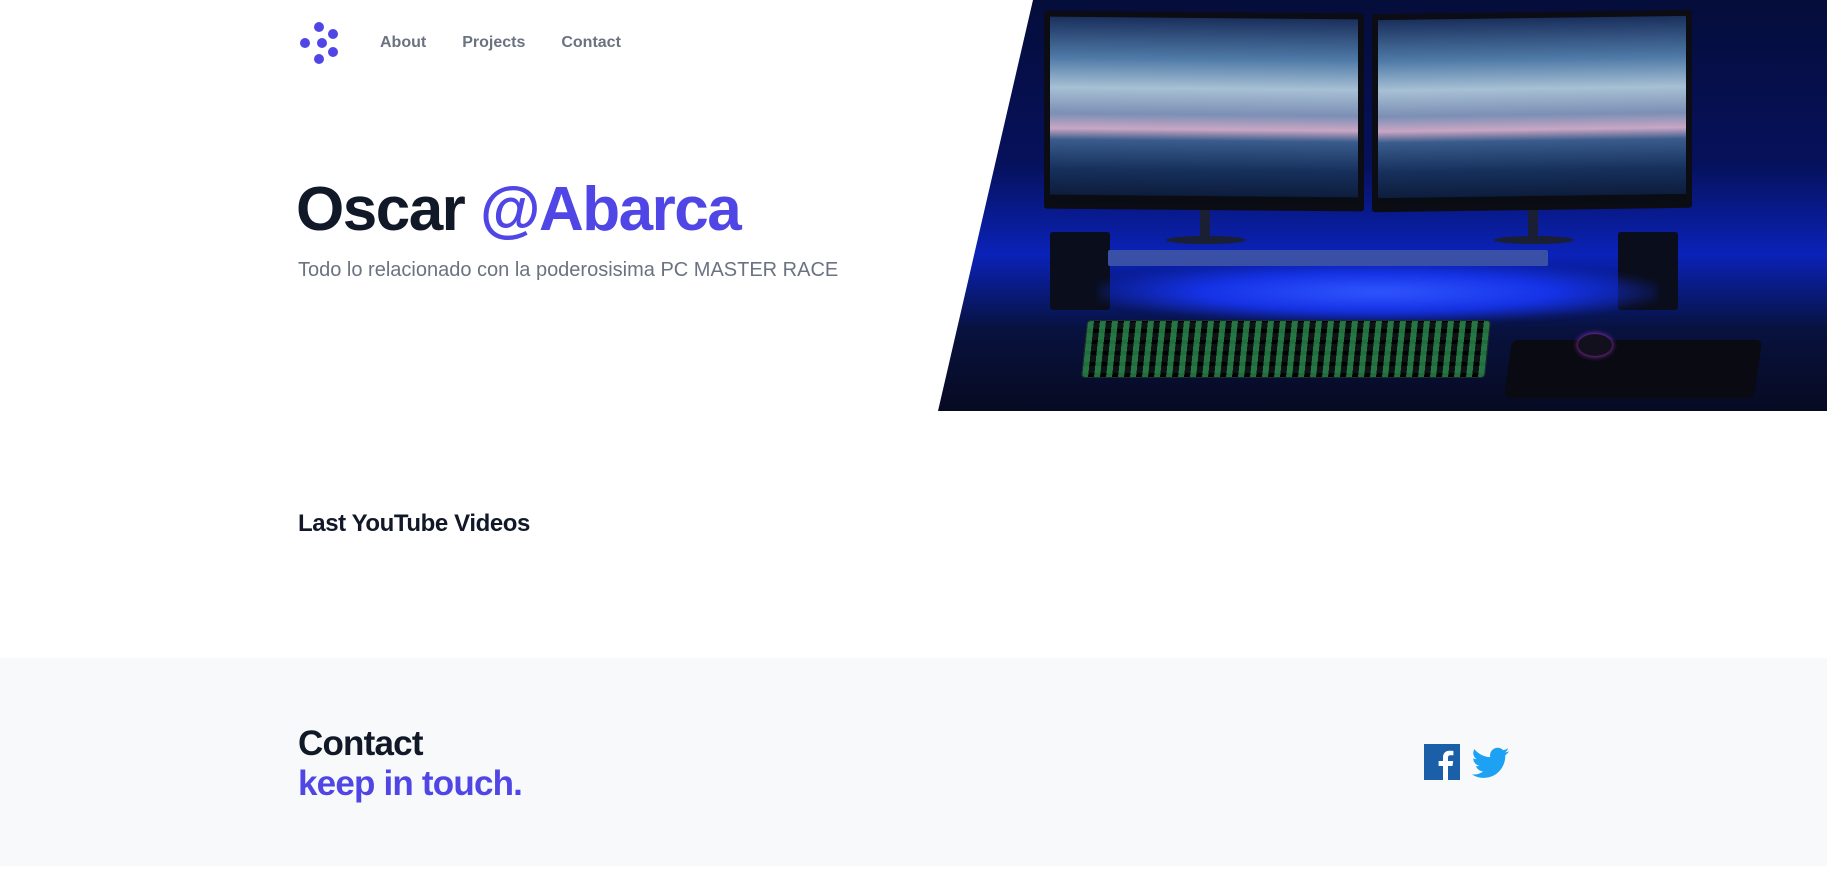  What do you see at coordinates (319, 43) in the screenshot?
I see `dots-chevron-logo-icon` at bounding box center [319, 43].